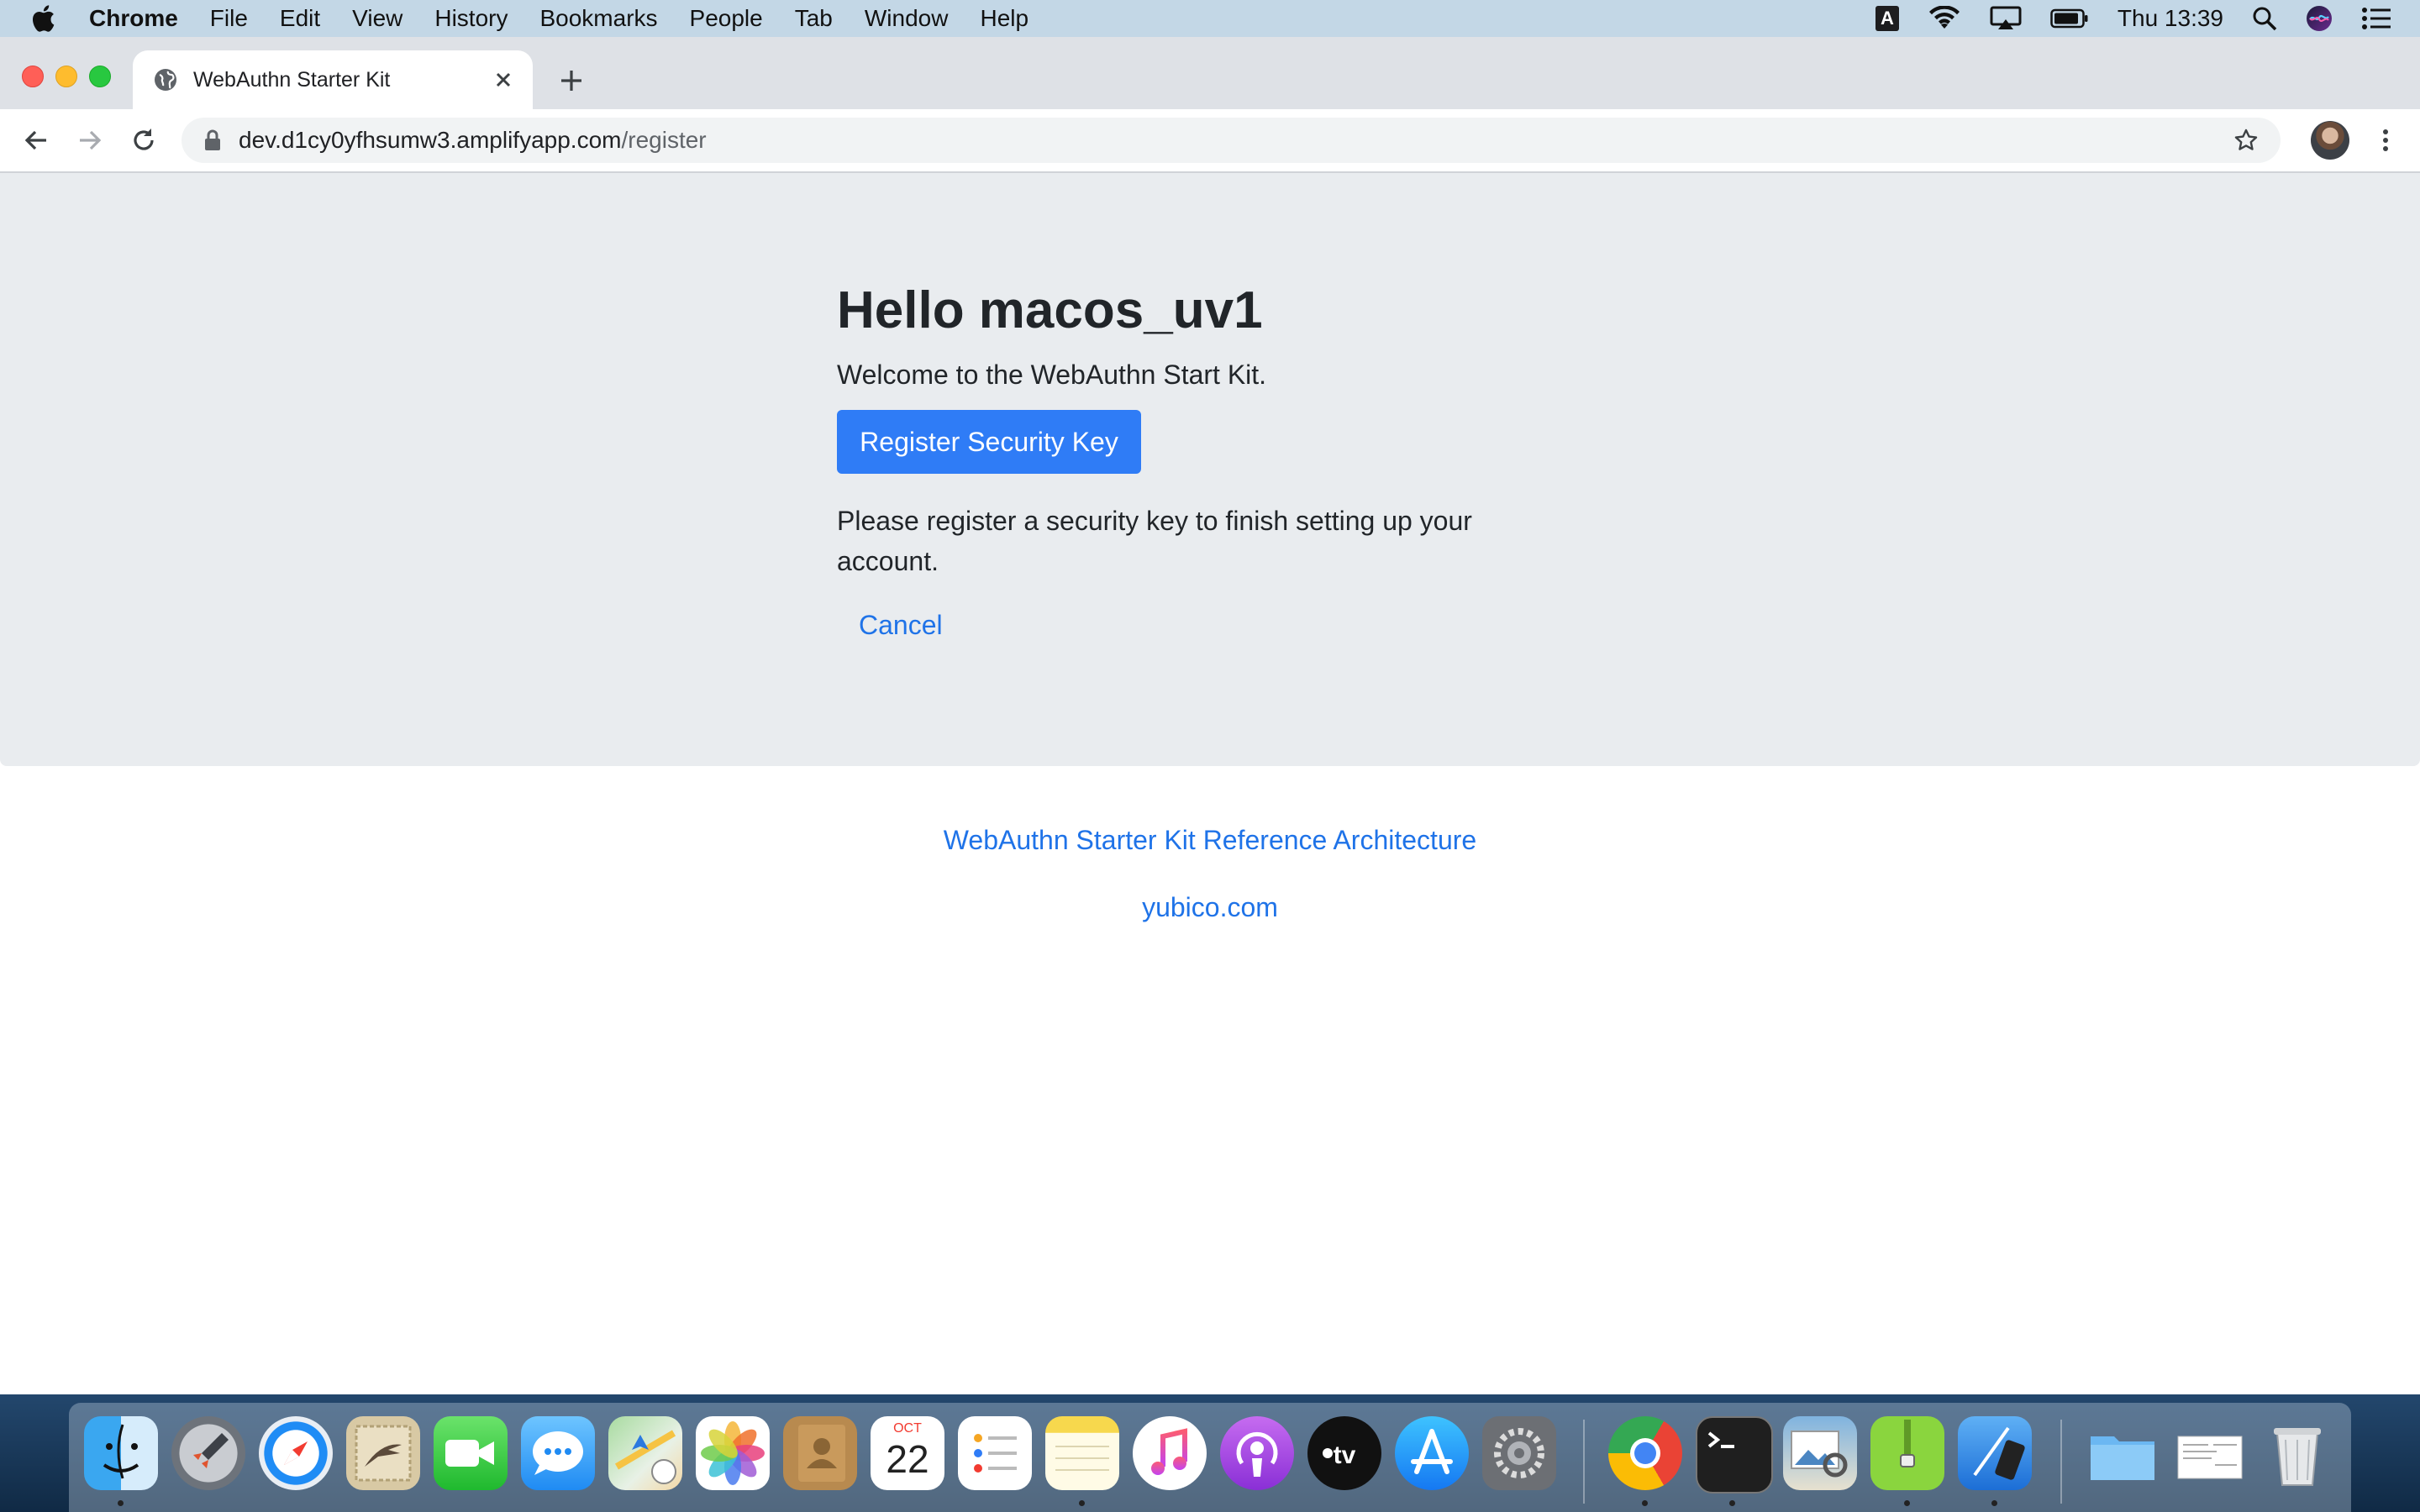 This screenshot has width=2420, height=1512. Describe the element at coordinates (33, 76) in the screenshot. I see `window-close-button` at that location.